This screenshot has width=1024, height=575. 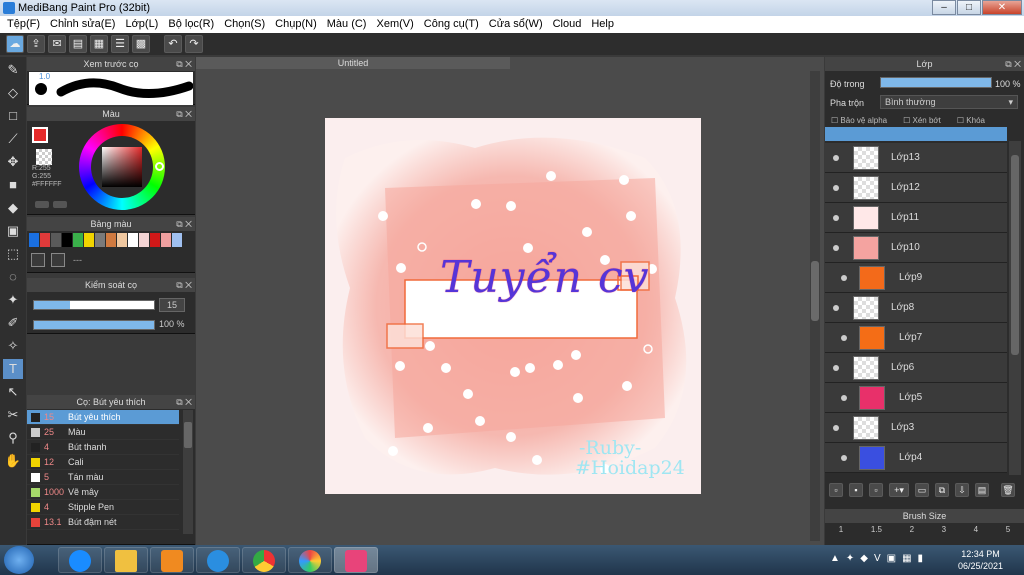 I want to click on layer-row: Lớp6, so click(x=916, y=368).